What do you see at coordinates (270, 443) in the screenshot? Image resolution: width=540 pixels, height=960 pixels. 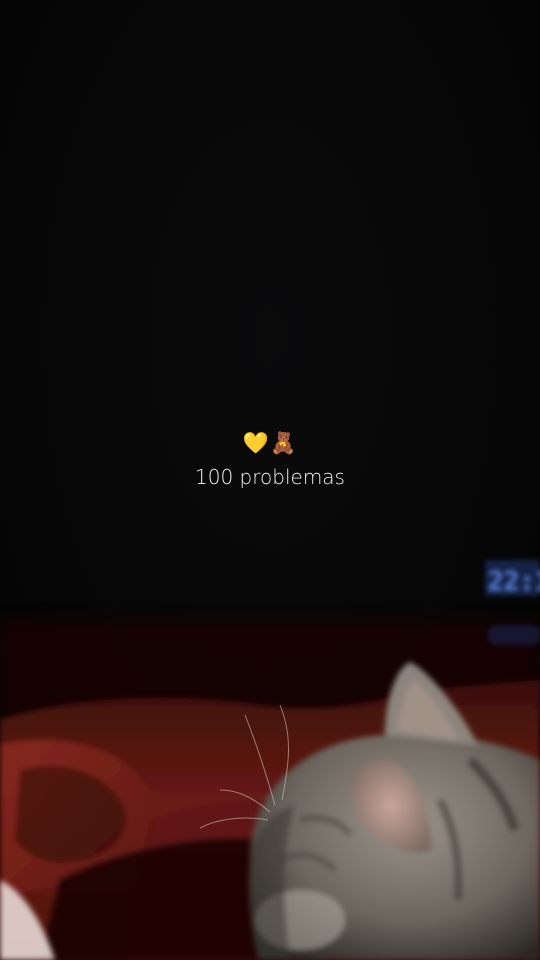 I see `emoji-heart-bear: 💛🧸` at bounding box center [270, 443].